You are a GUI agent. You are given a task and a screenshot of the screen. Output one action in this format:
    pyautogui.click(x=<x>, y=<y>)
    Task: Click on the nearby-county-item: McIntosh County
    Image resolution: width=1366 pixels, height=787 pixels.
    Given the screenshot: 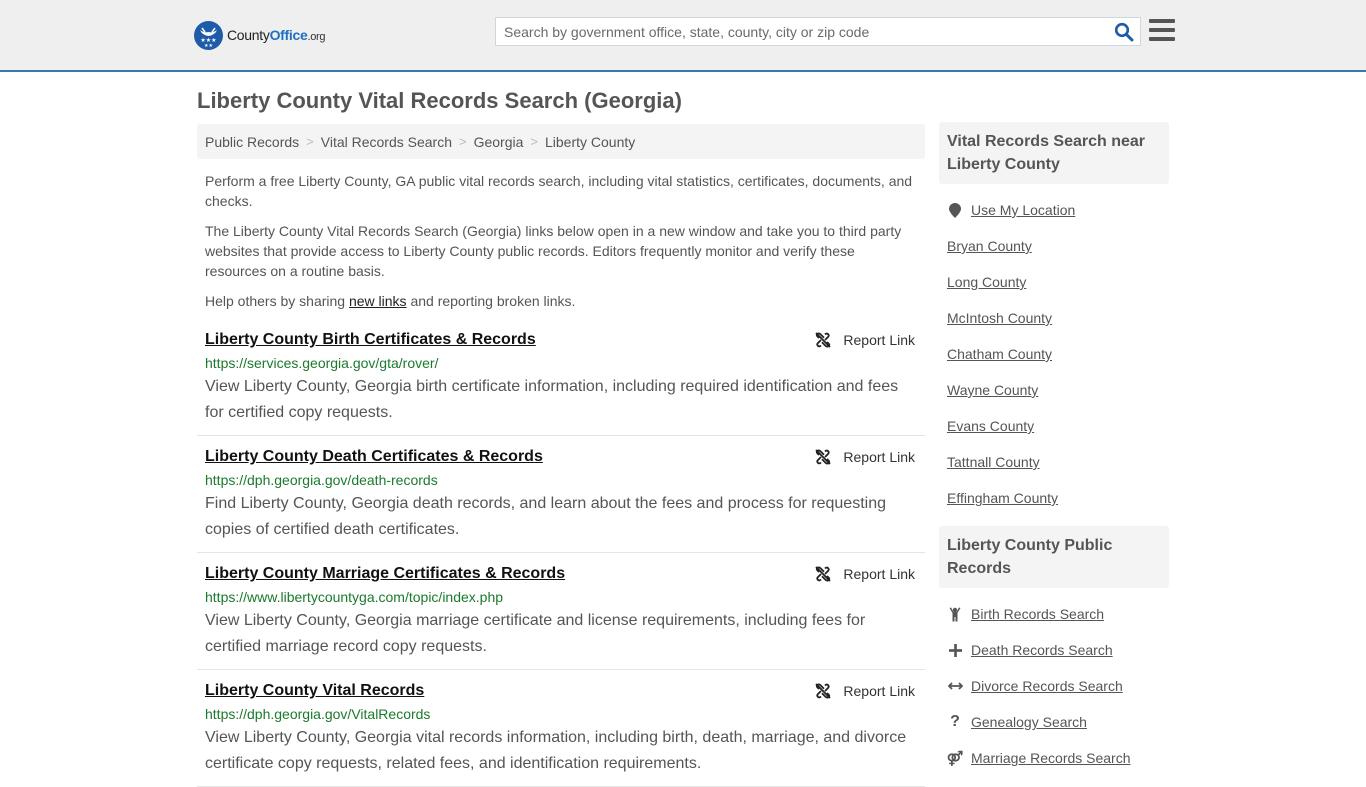 What is the action you would take?
    pyautogui.click(x=1054, y=318)
    